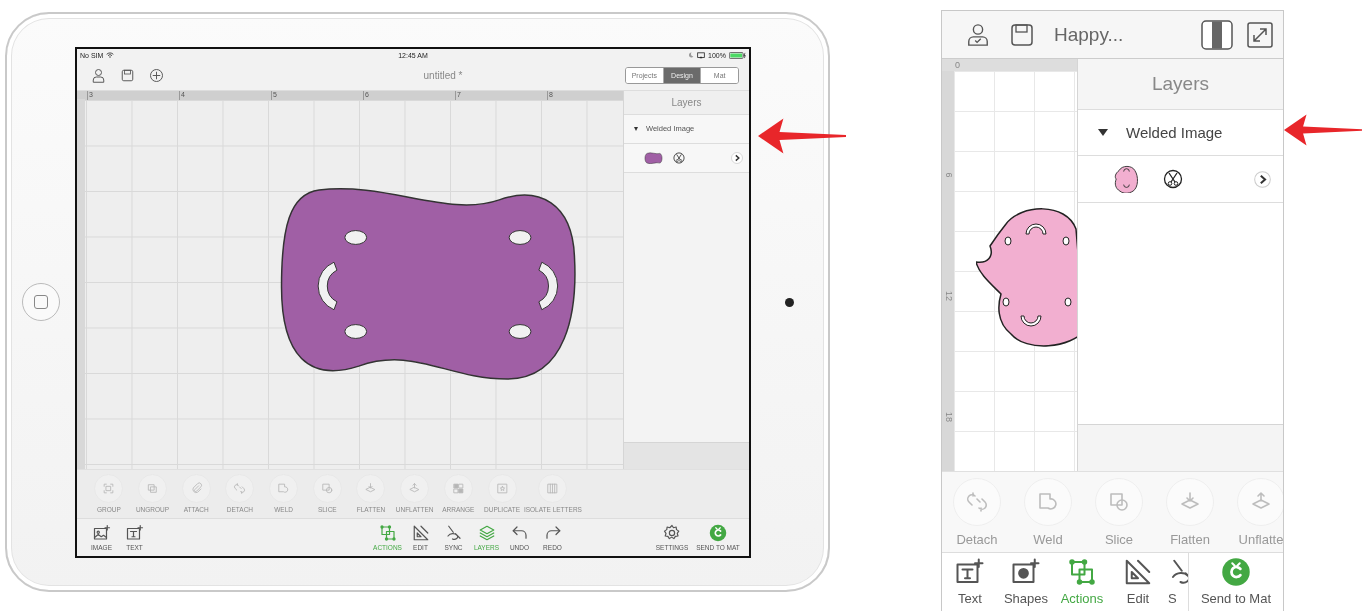 The height and width of the screenshot is (611, 1362). I want to click on picture-plus-icon, so click(101, 532).